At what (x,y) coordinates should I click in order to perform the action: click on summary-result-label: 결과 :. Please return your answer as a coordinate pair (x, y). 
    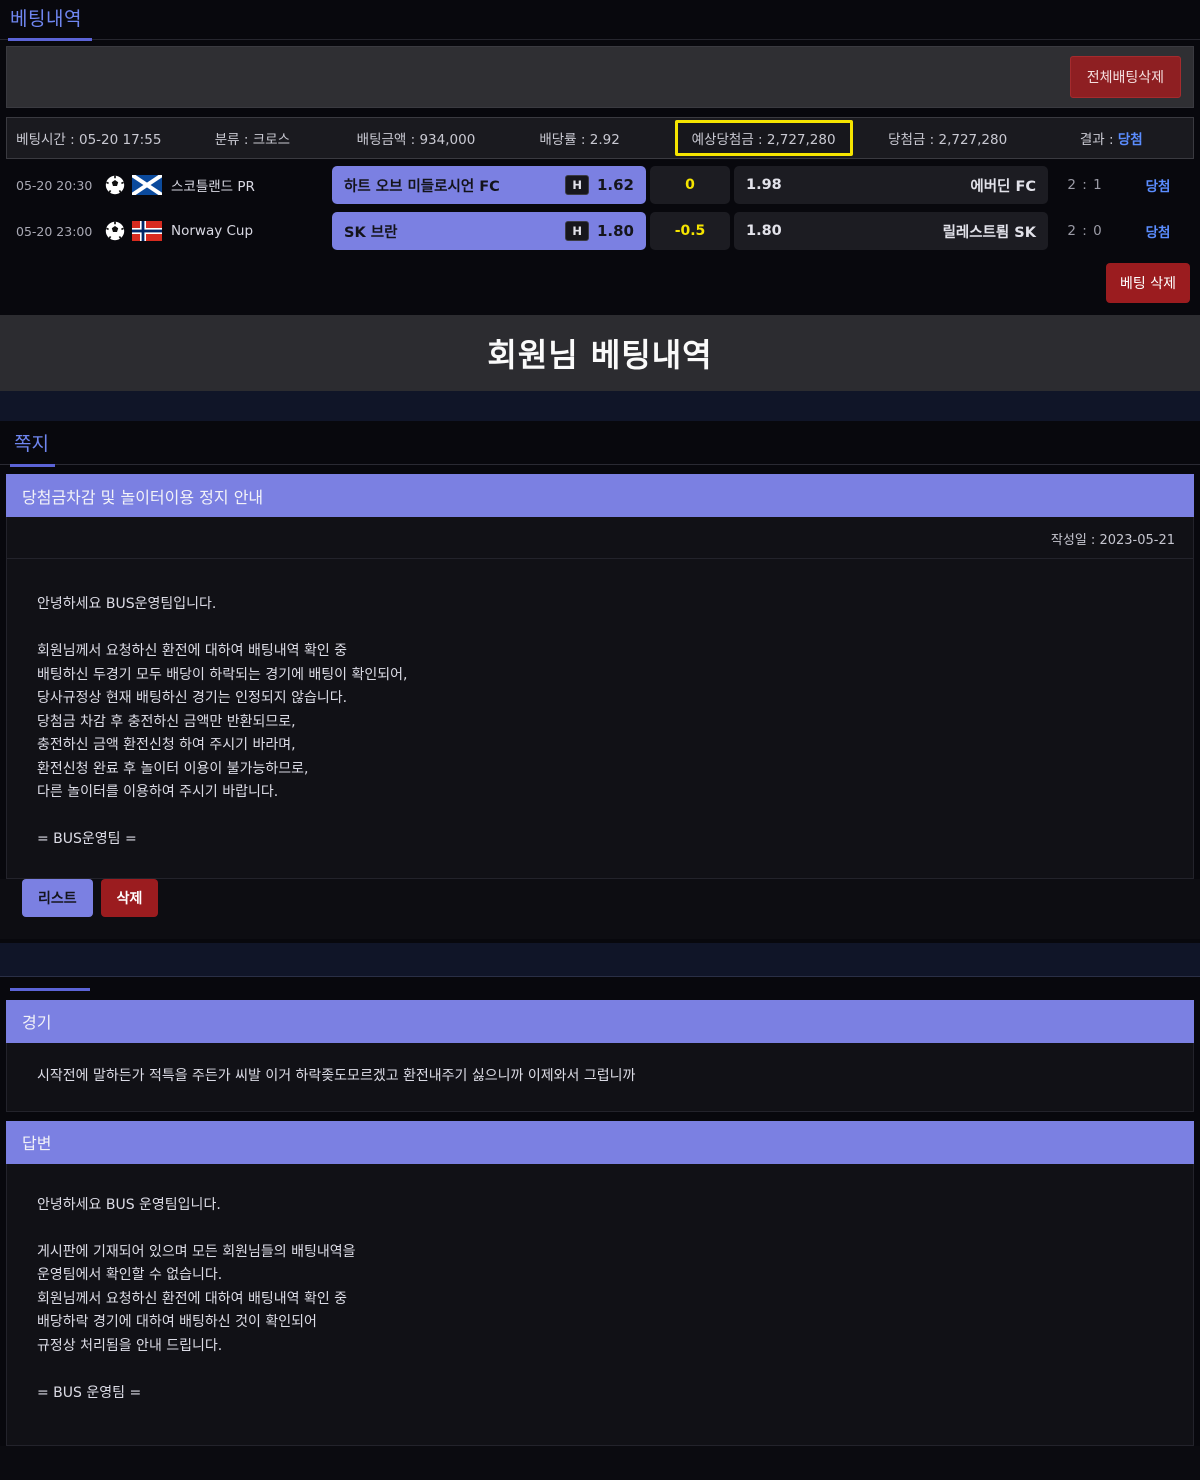
    Looking at the image, I should click on (1098, 140).